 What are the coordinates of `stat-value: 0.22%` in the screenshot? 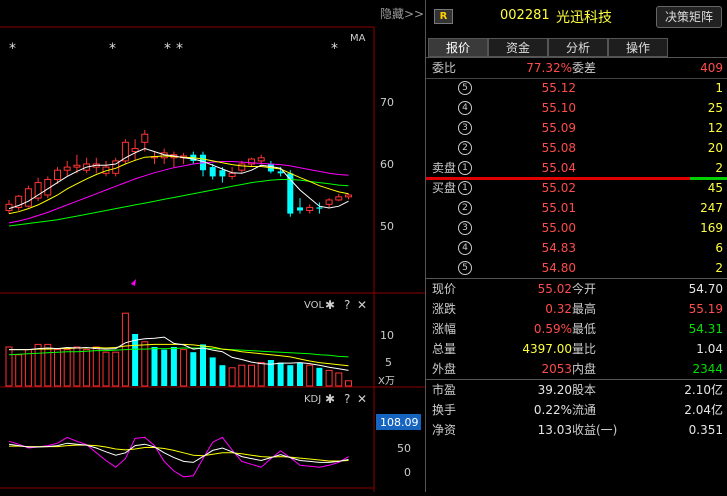 It's located at (552, 410).